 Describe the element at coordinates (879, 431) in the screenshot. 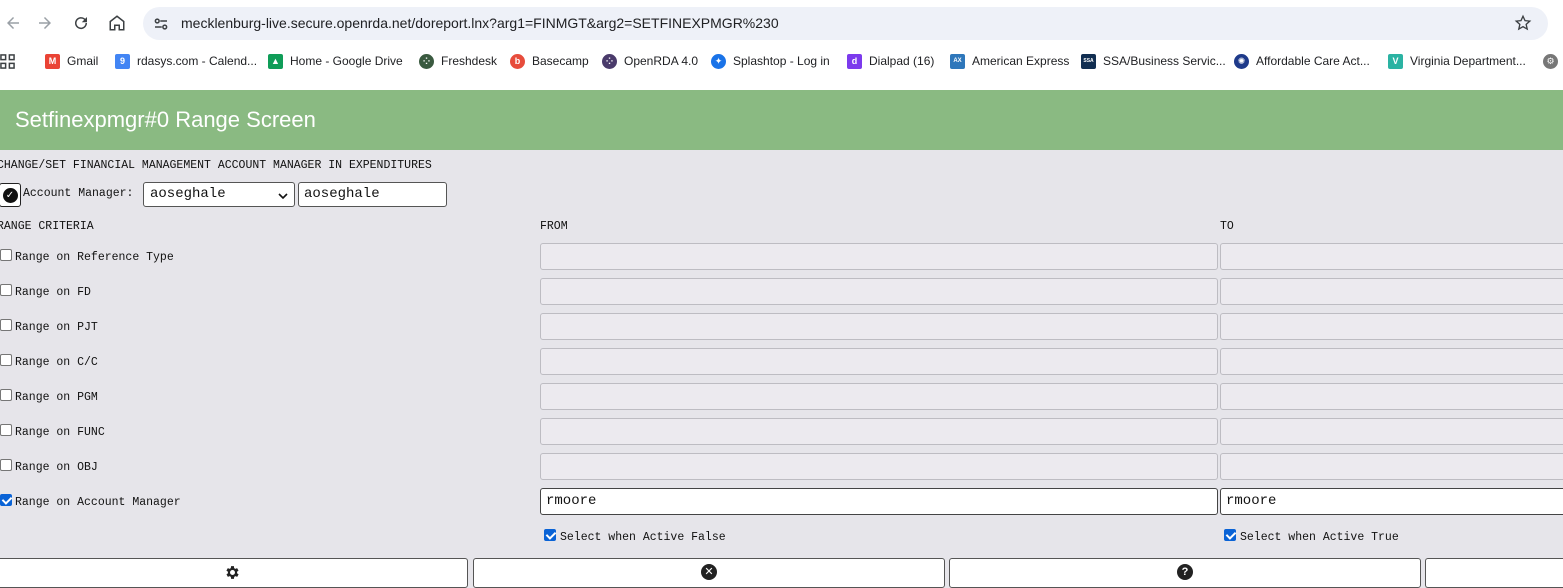

I see `from-input-func` at that location.